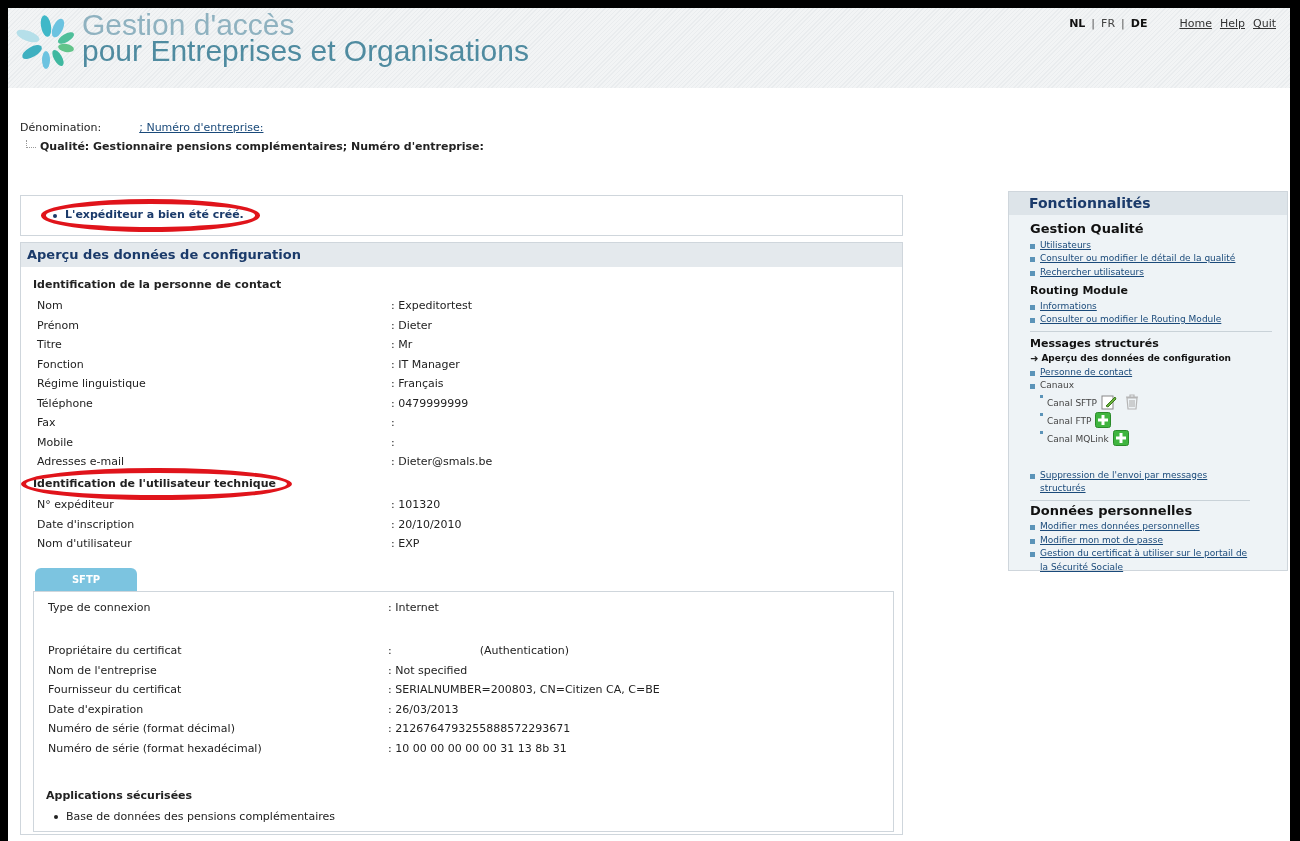 The width and height of the screenshot is (1300, 841). I want to click on field-label: Téléphone, so click(65, 403).